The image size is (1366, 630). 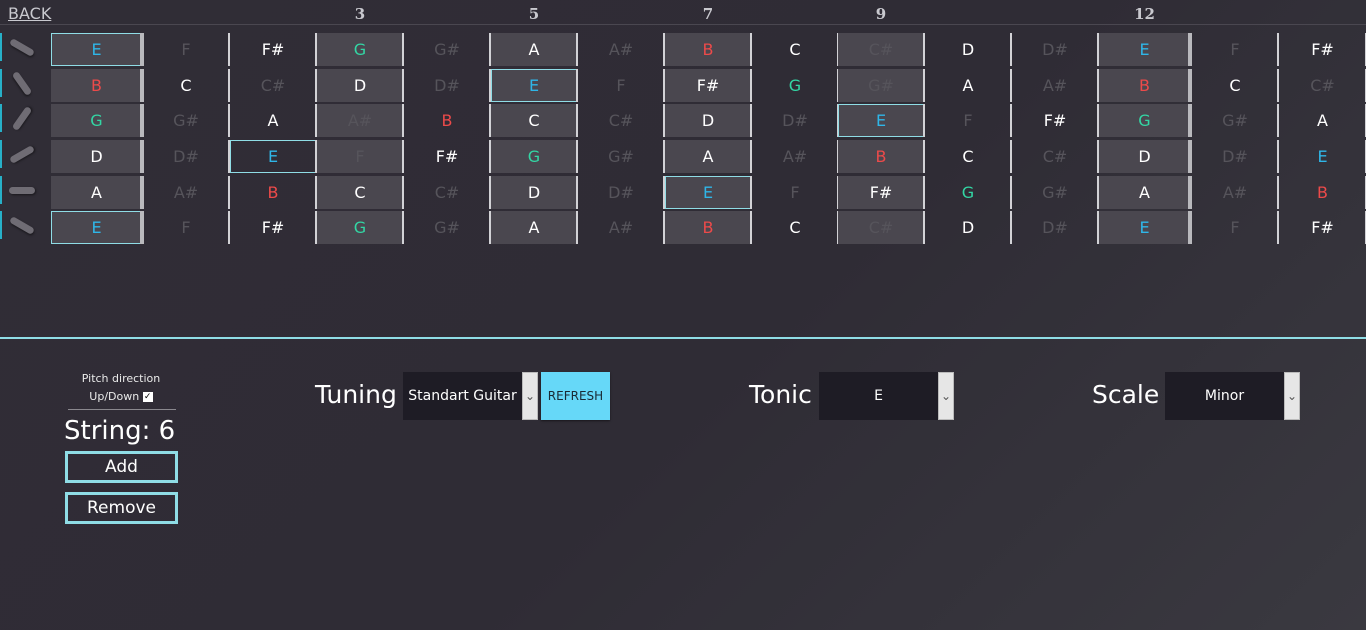 What do you see at coordinates (878, 396) in the screenshot?
I see `tonic-select: E` at bounding box center [878, 396].